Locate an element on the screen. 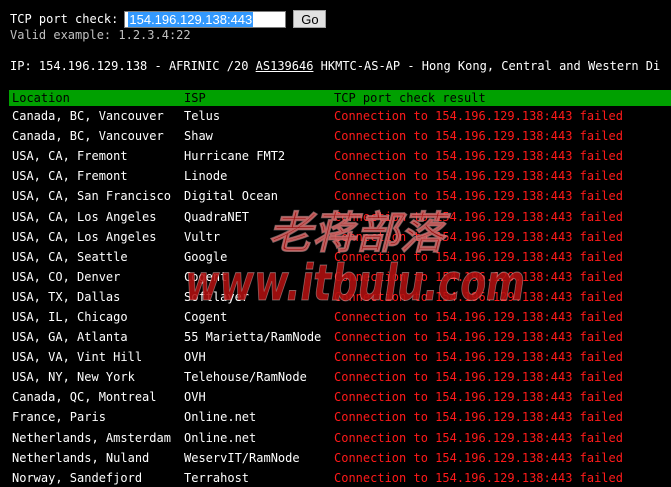 The height and width of the screenshot is (487, 671). row-location: USA, CA, Seattle is located at coordinates (70, 256).